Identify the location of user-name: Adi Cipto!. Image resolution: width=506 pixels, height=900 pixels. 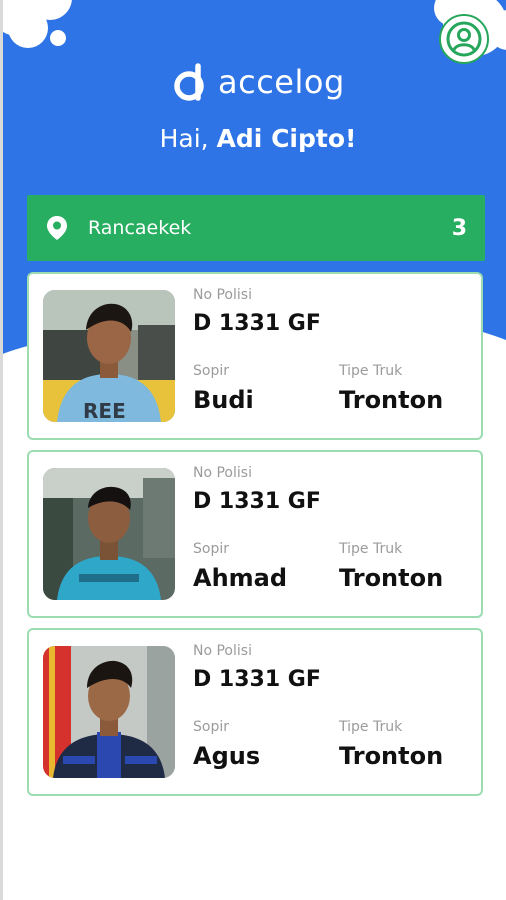
(286, 138).